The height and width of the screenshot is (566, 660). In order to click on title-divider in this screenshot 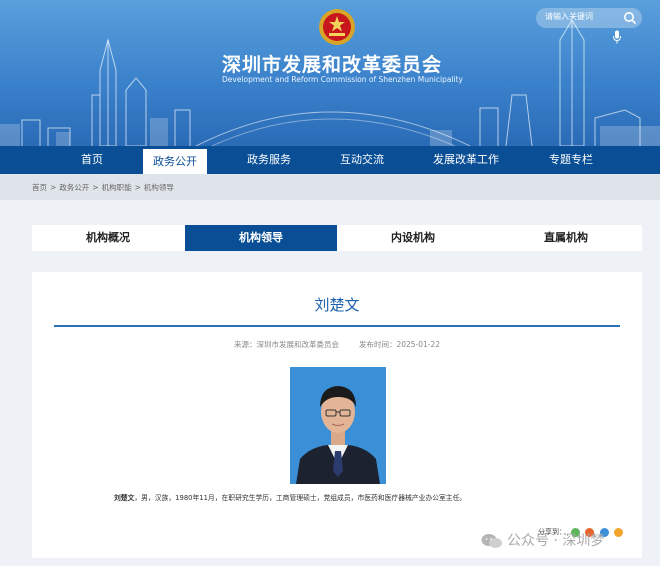, I will do `click(337, 326)`.